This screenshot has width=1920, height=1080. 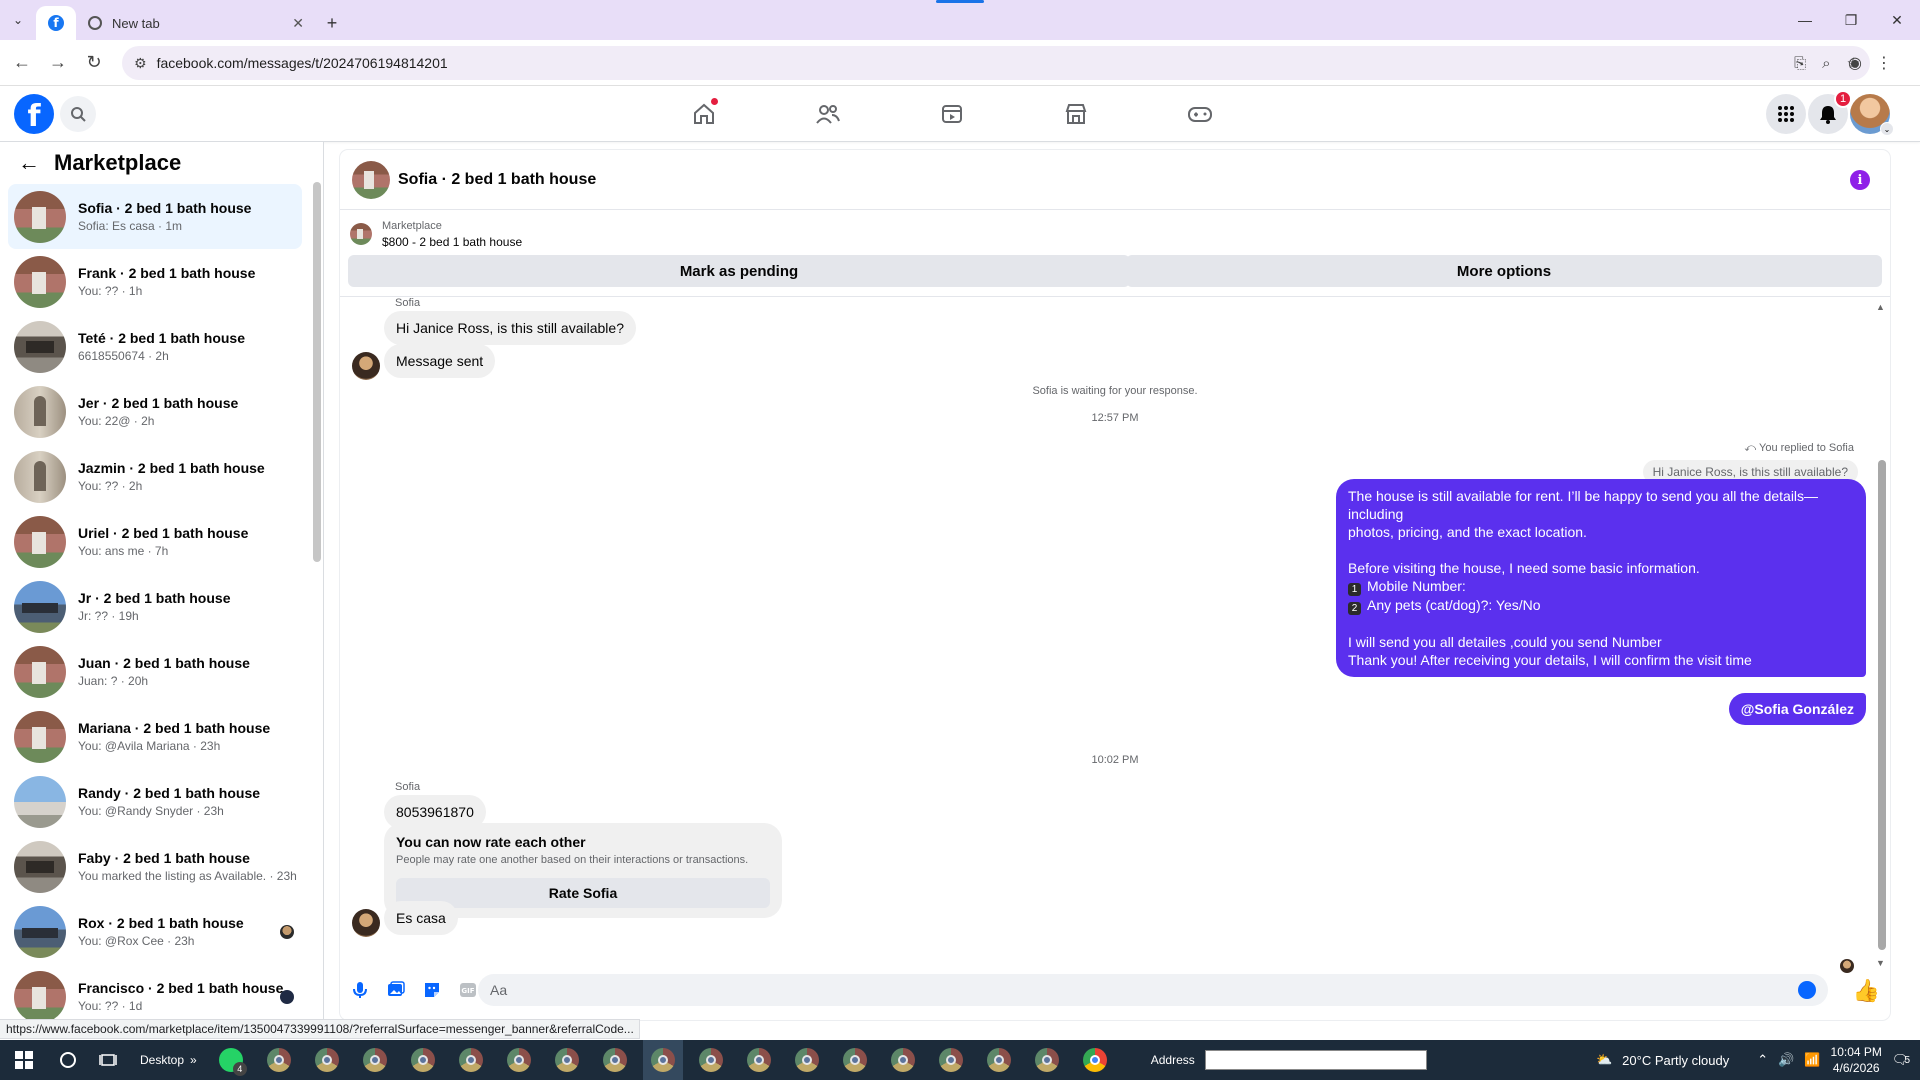 I want to click on profile-icon: ◉, so click(x=1855, y=63).